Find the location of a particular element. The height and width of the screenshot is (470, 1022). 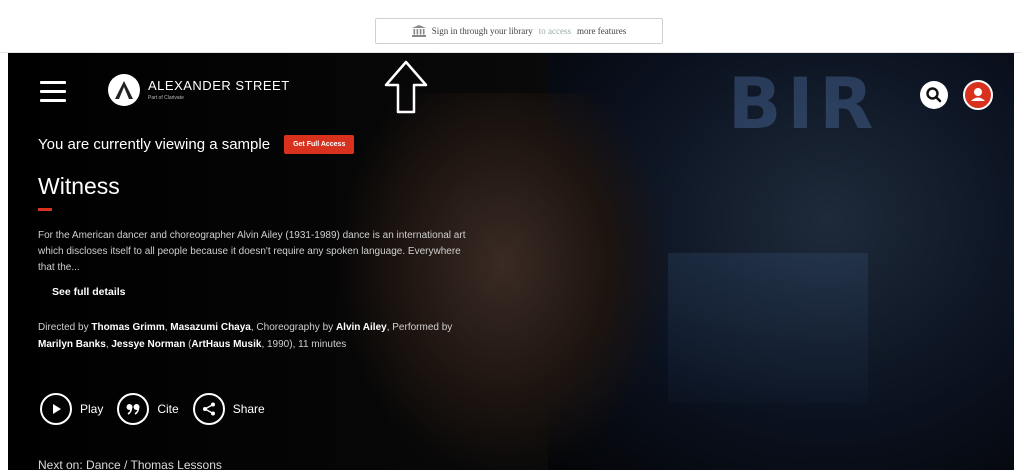

hero-background-light is located at coordinates (768, 328).